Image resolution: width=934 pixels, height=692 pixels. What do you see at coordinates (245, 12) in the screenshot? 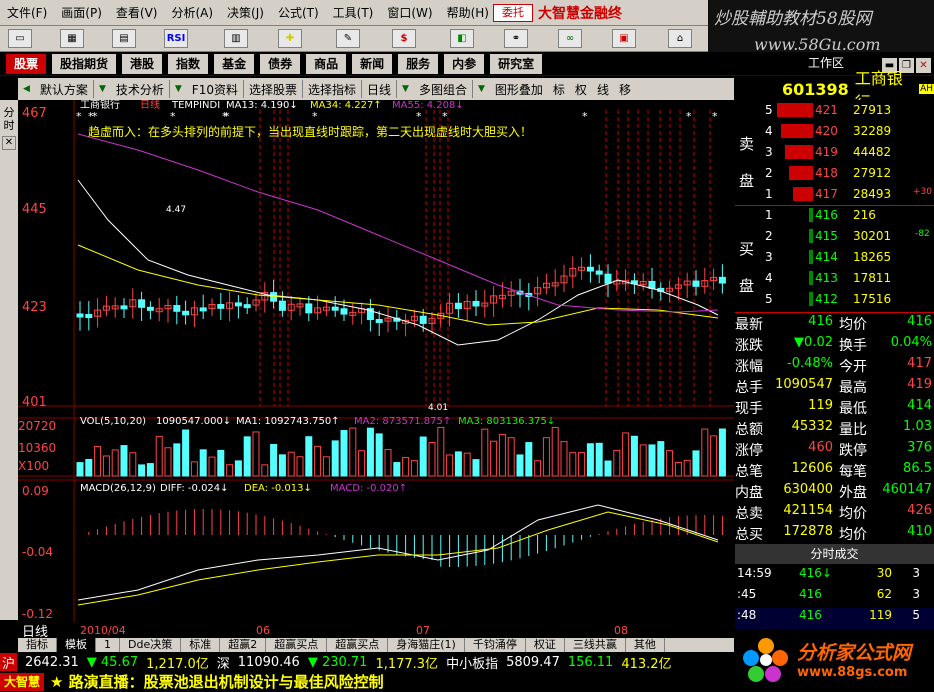
I see `menu-item-4: 决策(J)` at bounding box center [245, 12].